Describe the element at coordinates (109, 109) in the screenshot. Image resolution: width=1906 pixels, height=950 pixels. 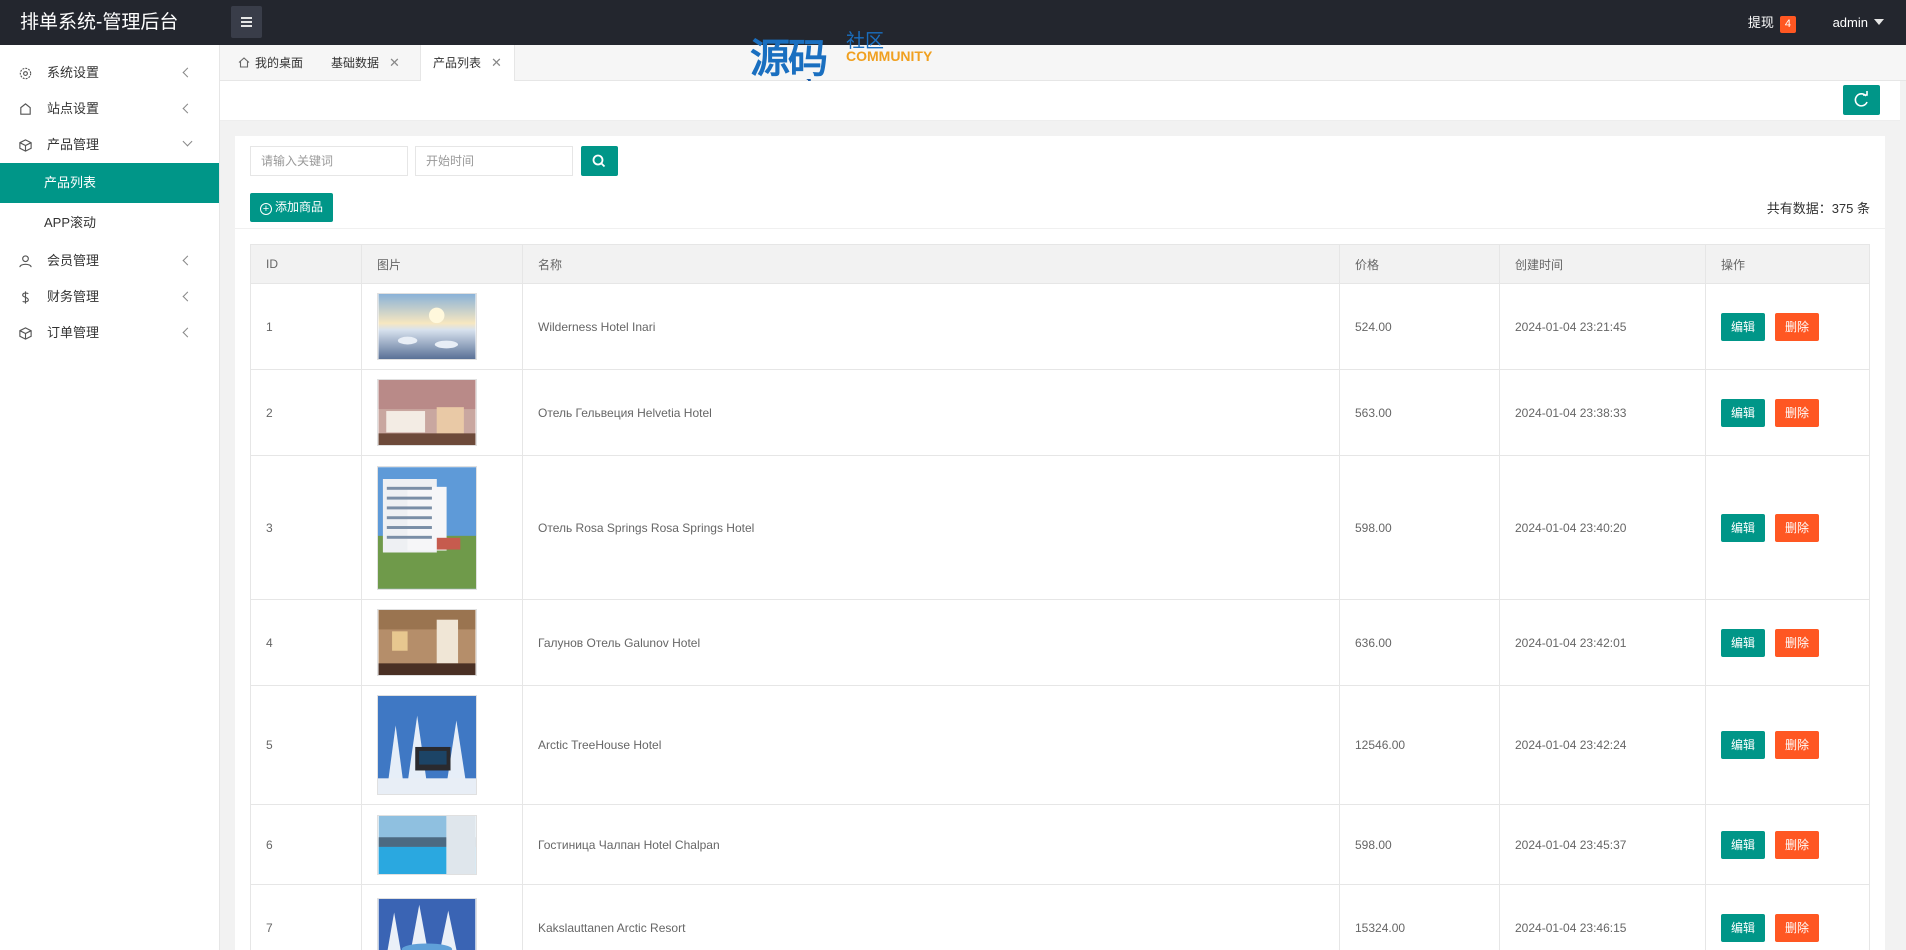
I see `sidebar-item-site-settings: 站点设置` at that location.